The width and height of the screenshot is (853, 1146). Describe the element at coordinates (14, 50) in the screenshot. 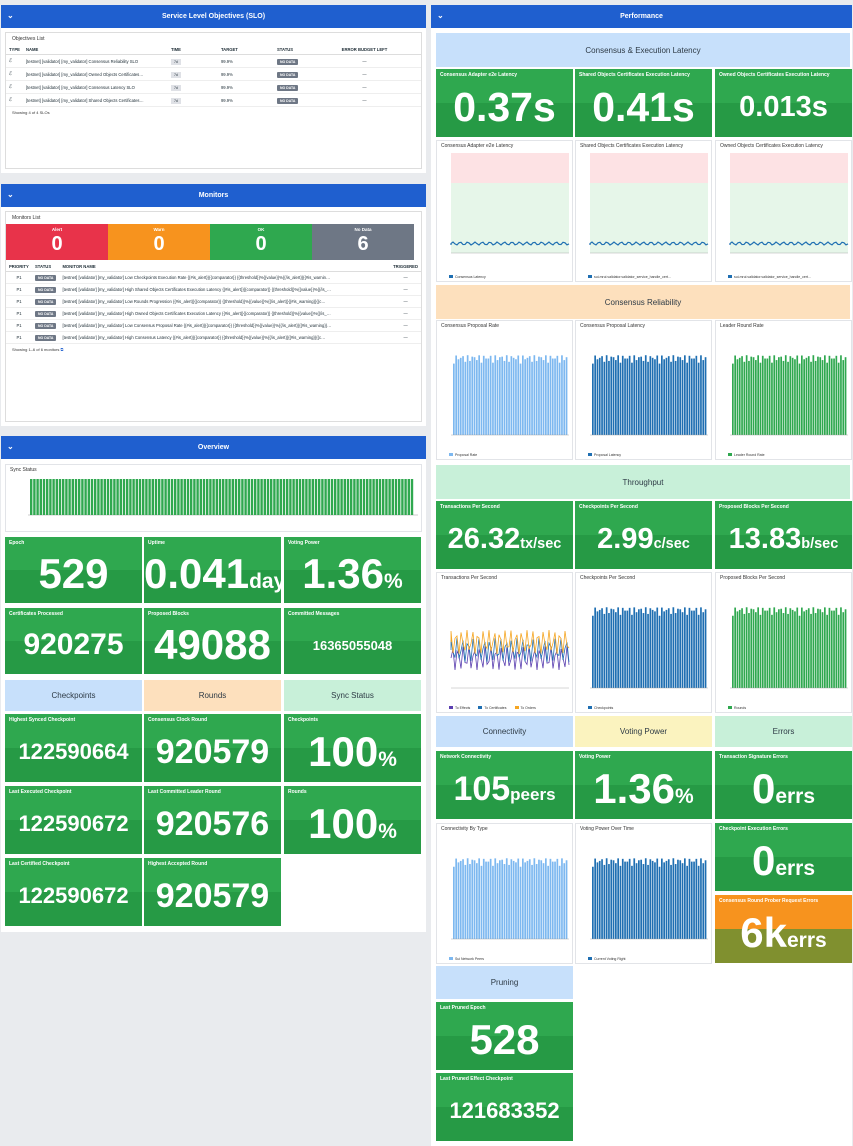

I see `col-type: TYPE` at that location.